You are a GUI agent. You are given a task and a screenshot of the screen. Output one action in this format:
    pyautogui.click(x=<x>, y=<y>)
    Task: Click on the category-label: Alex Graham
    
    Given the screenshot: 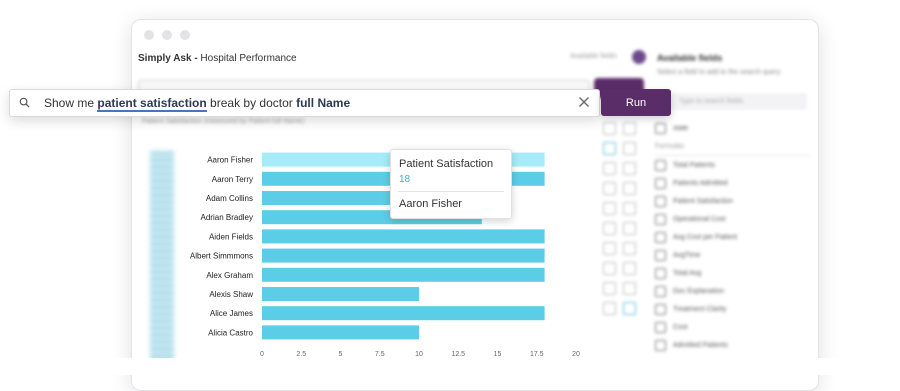 What is the action you would take?
    pyautogui.click(x=229, y=275)
    